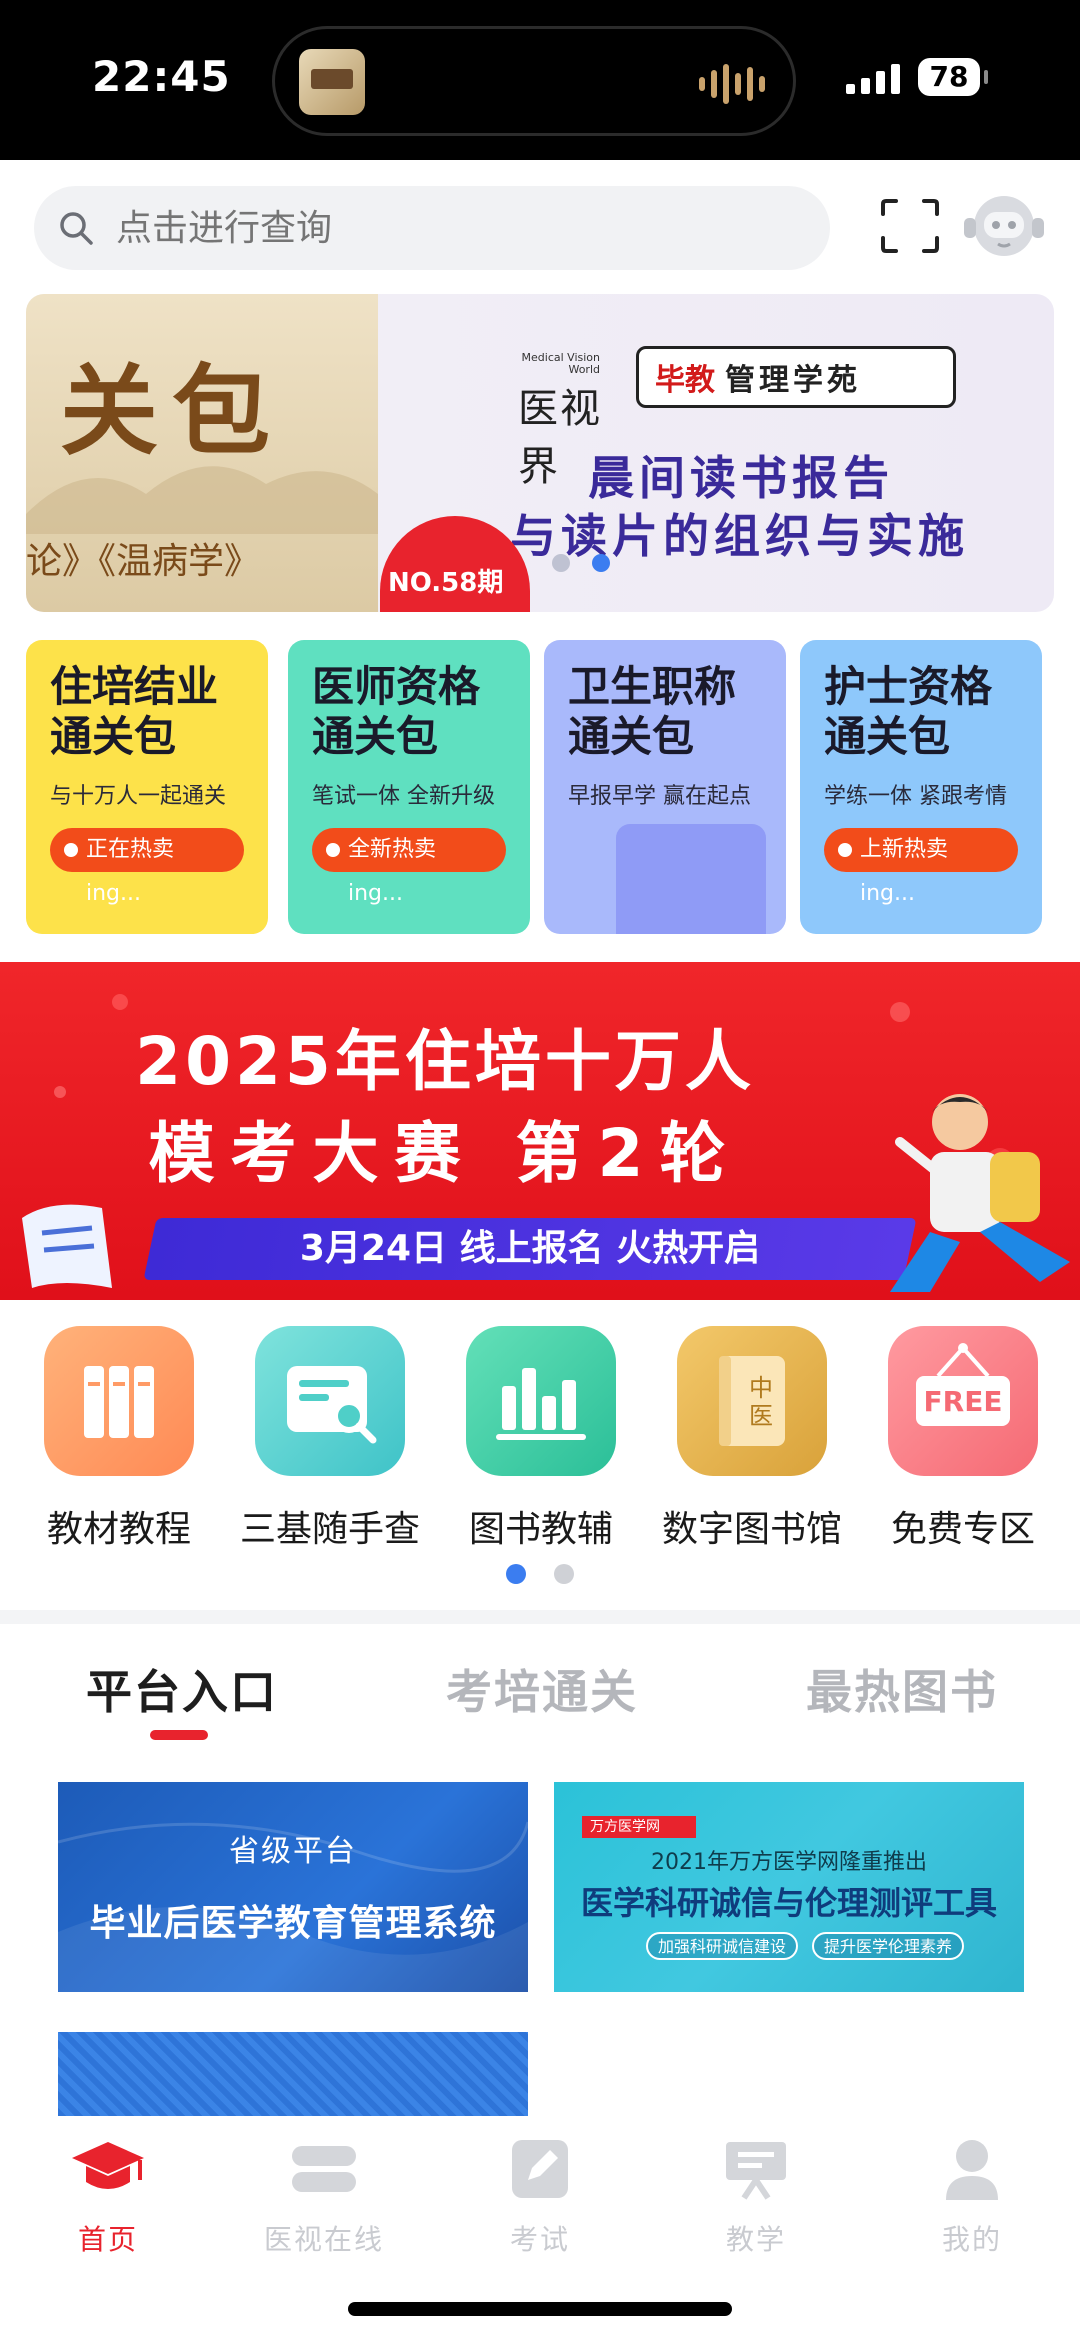  Describe the element at coordinates (793, 380) in the screenshot. I see `partner-black-text: 管理学苑` at that location.